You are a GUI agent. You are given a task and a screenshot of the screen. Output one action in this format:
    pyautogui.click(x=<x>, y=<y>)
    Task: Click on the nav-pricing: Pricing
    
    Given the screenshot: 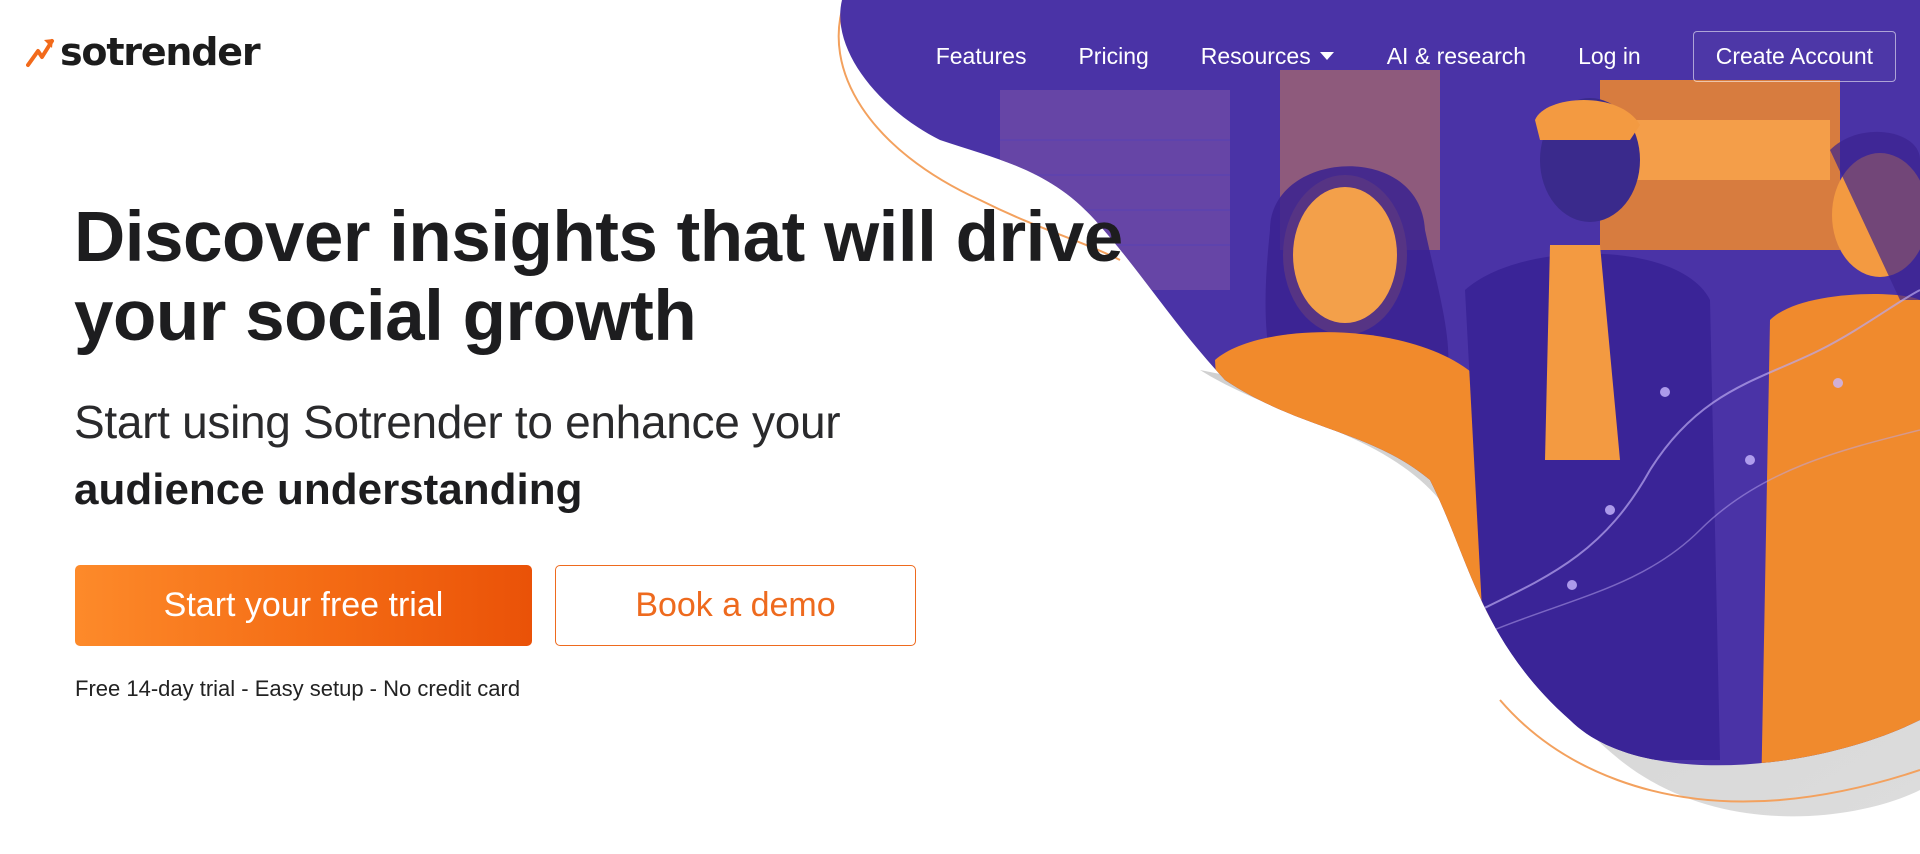 What is the action you would take?
    pyautogui.click(x=1113, y=56)
    